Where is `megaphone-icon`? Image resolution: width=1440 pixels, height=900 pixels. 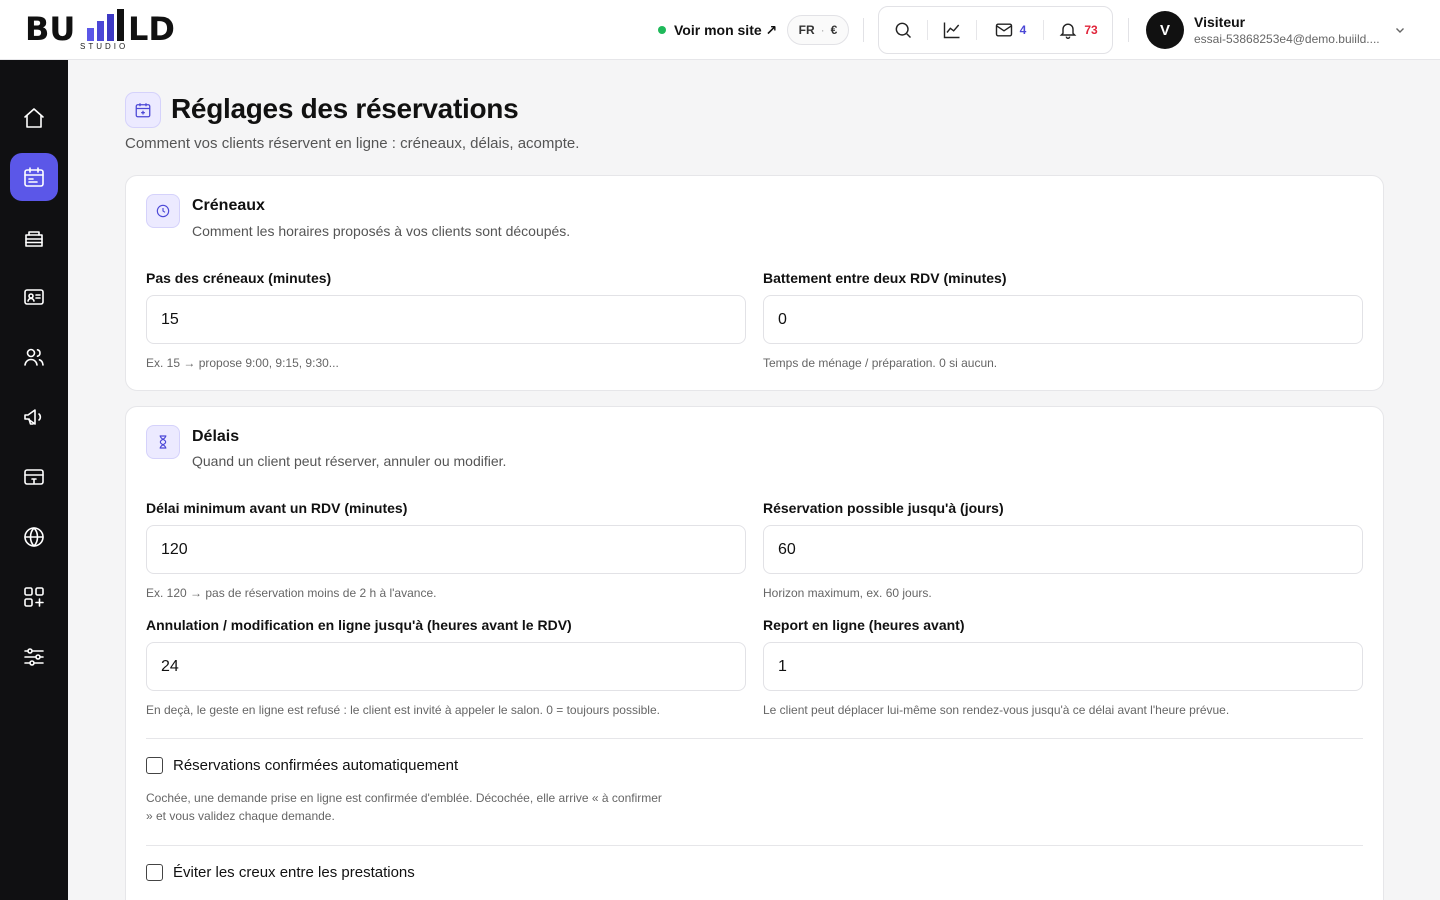
megaphone-icon is located at coordinates (33, 417).